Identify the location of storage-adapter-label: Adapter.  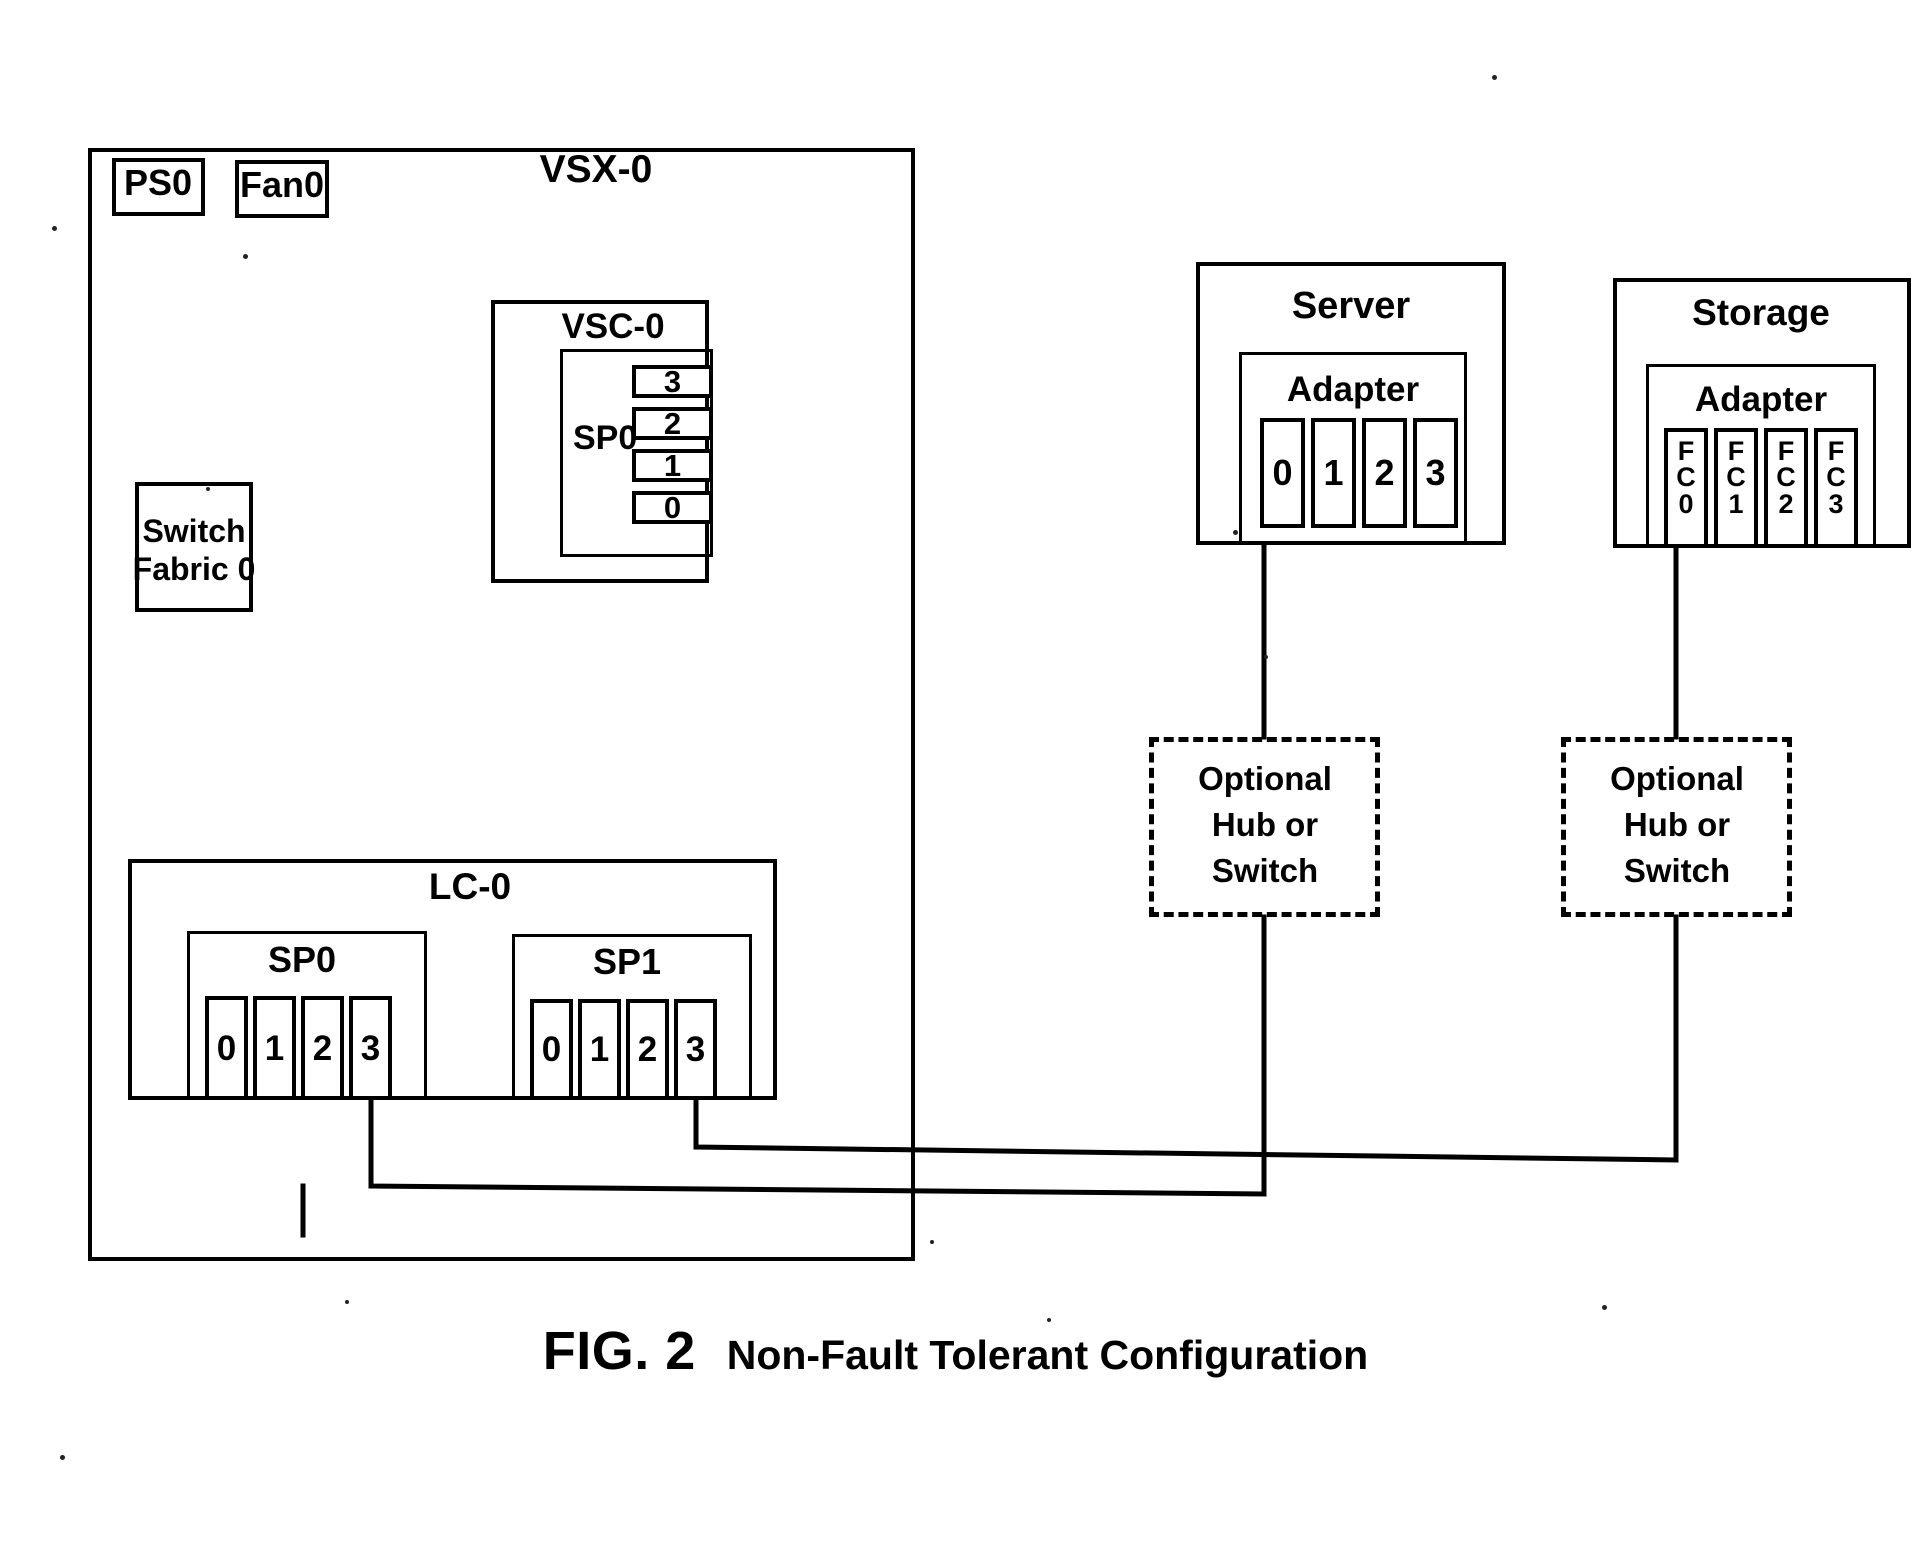
(1761, 399).